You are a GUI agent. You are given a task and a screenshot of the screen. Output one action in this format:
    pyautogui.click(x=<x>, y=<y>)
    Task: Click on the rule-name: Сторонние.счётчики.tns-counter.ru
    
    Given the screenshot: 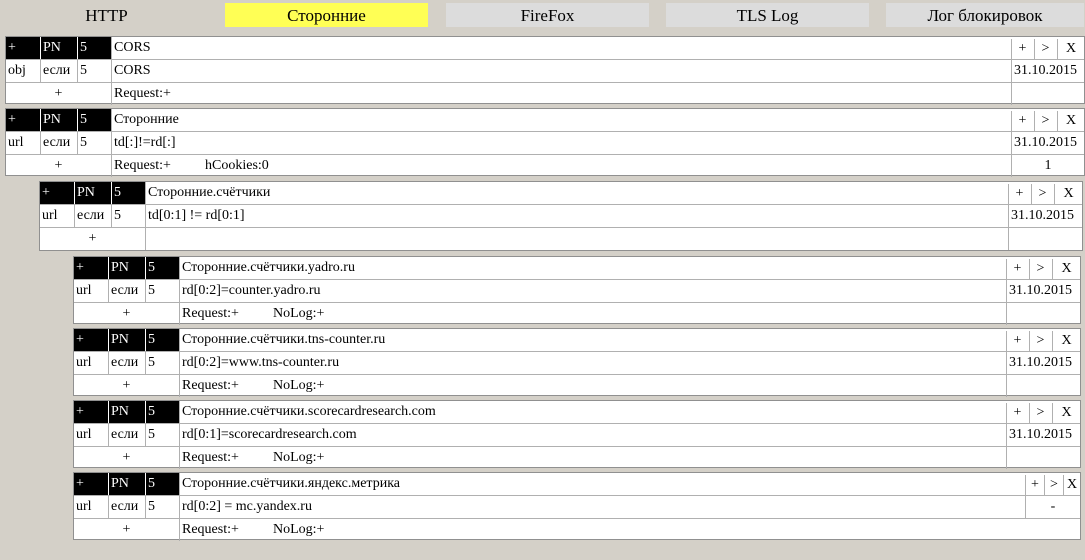 What is the action you would take?
    pyautogui.click(x=592, y=340)
    